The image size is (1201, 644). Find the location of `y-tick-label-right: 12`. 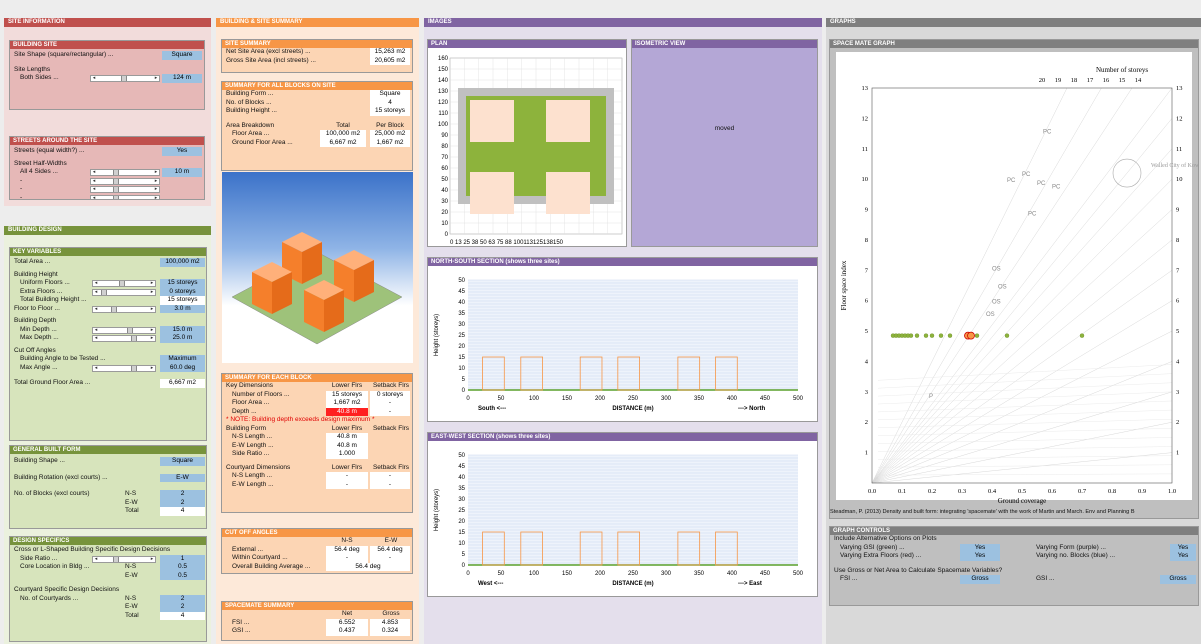

y-tick-label-right: 12 is located at coordinates (1179, 118).